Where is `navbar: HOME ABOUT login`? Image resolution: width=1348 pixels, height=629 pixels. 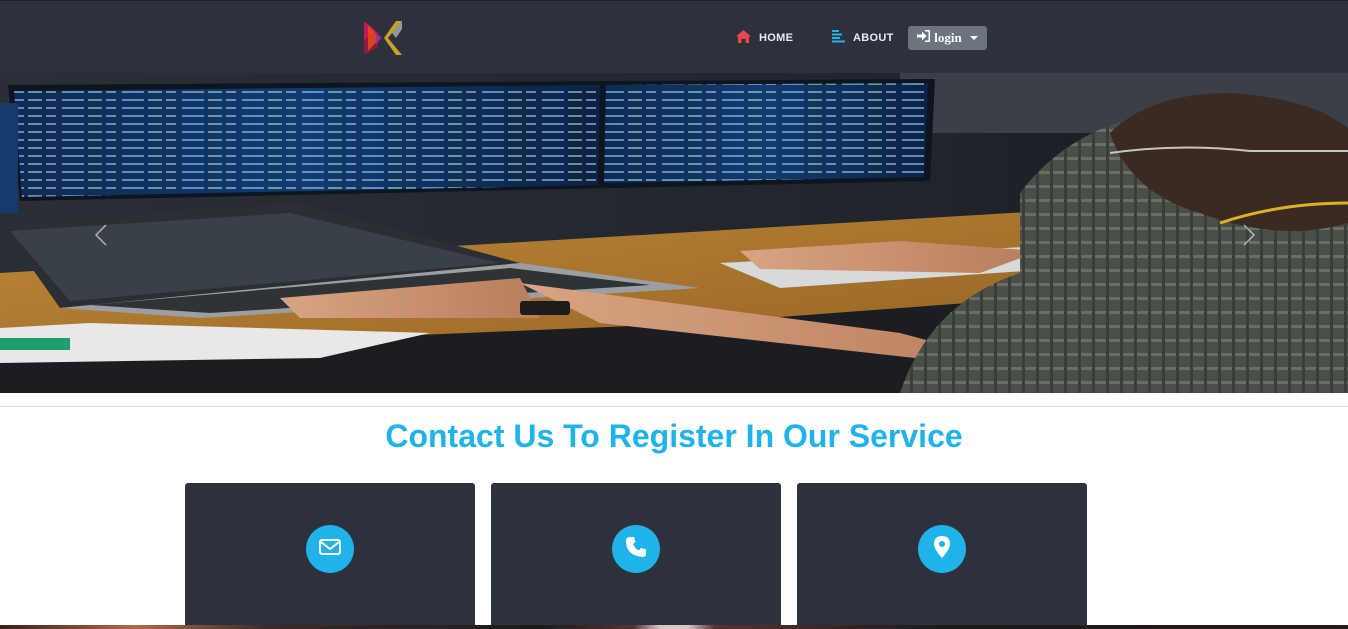 navbar: HOME ABOUT login is located at coordinates (674, 36).